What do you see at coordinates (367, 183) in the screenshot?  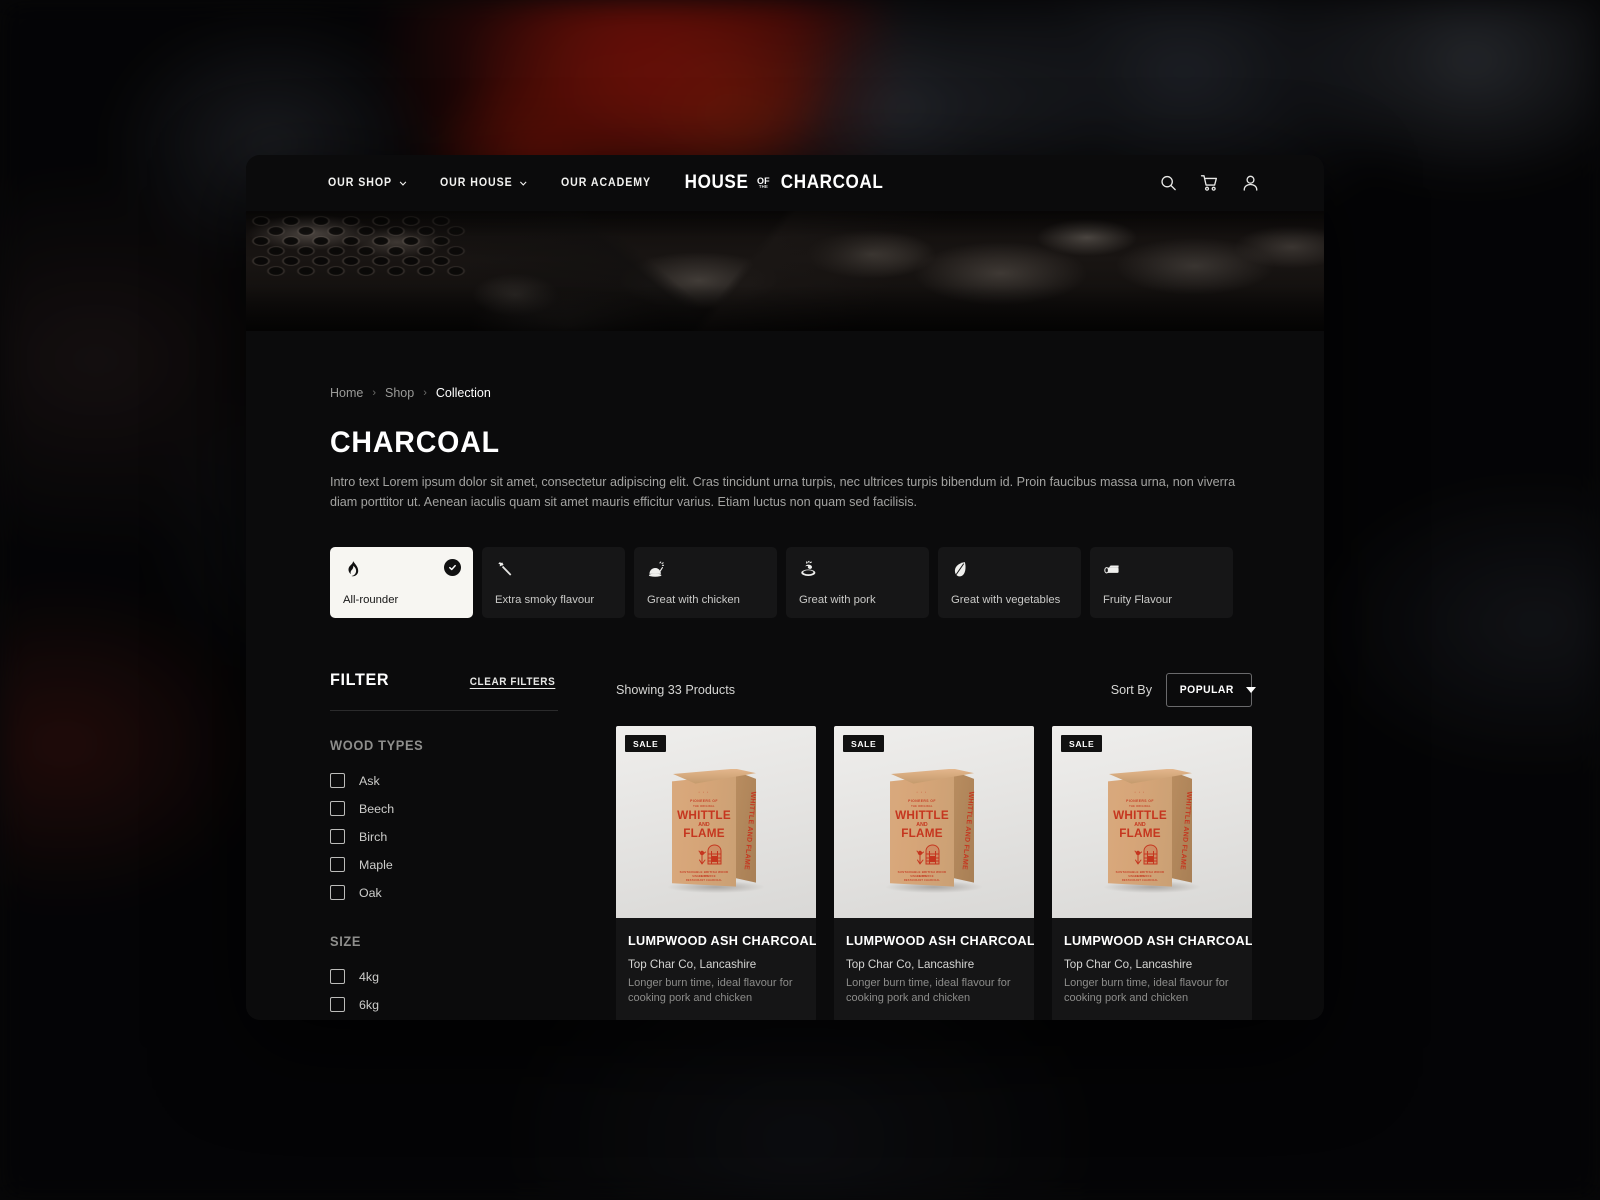 I see `nav-item-our-shop: OUR SHOP` at bounding box center [367, 183].